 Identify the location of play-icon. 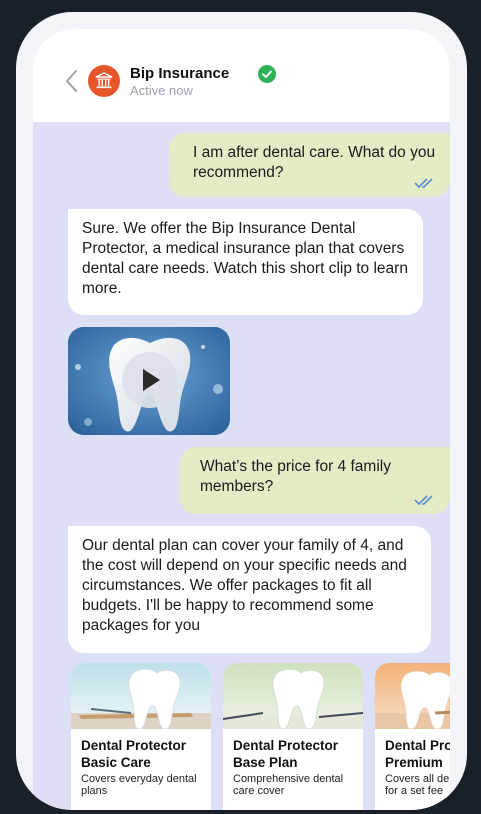
(151, 380).